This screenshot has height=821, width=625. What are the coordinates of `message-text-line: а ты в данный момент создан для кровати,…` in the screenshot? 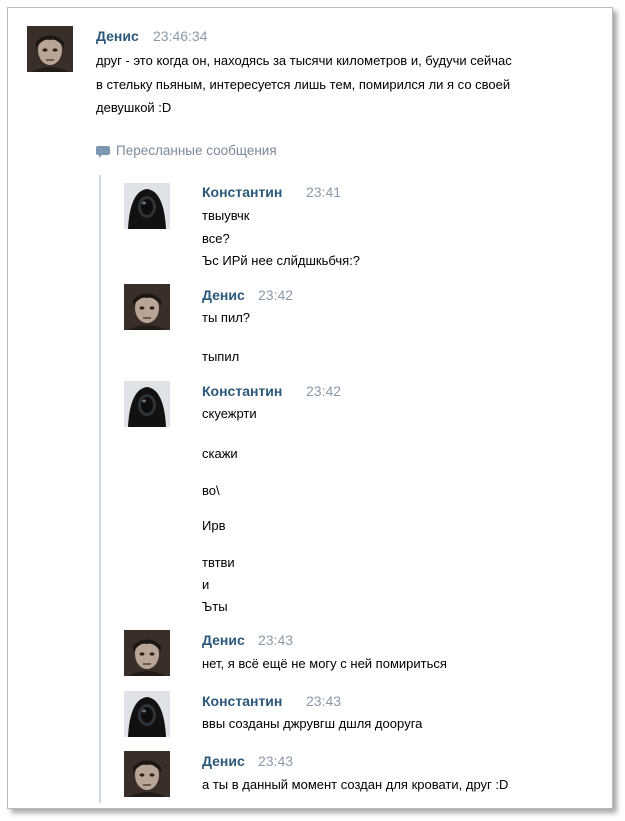 It's located at (355, 784).